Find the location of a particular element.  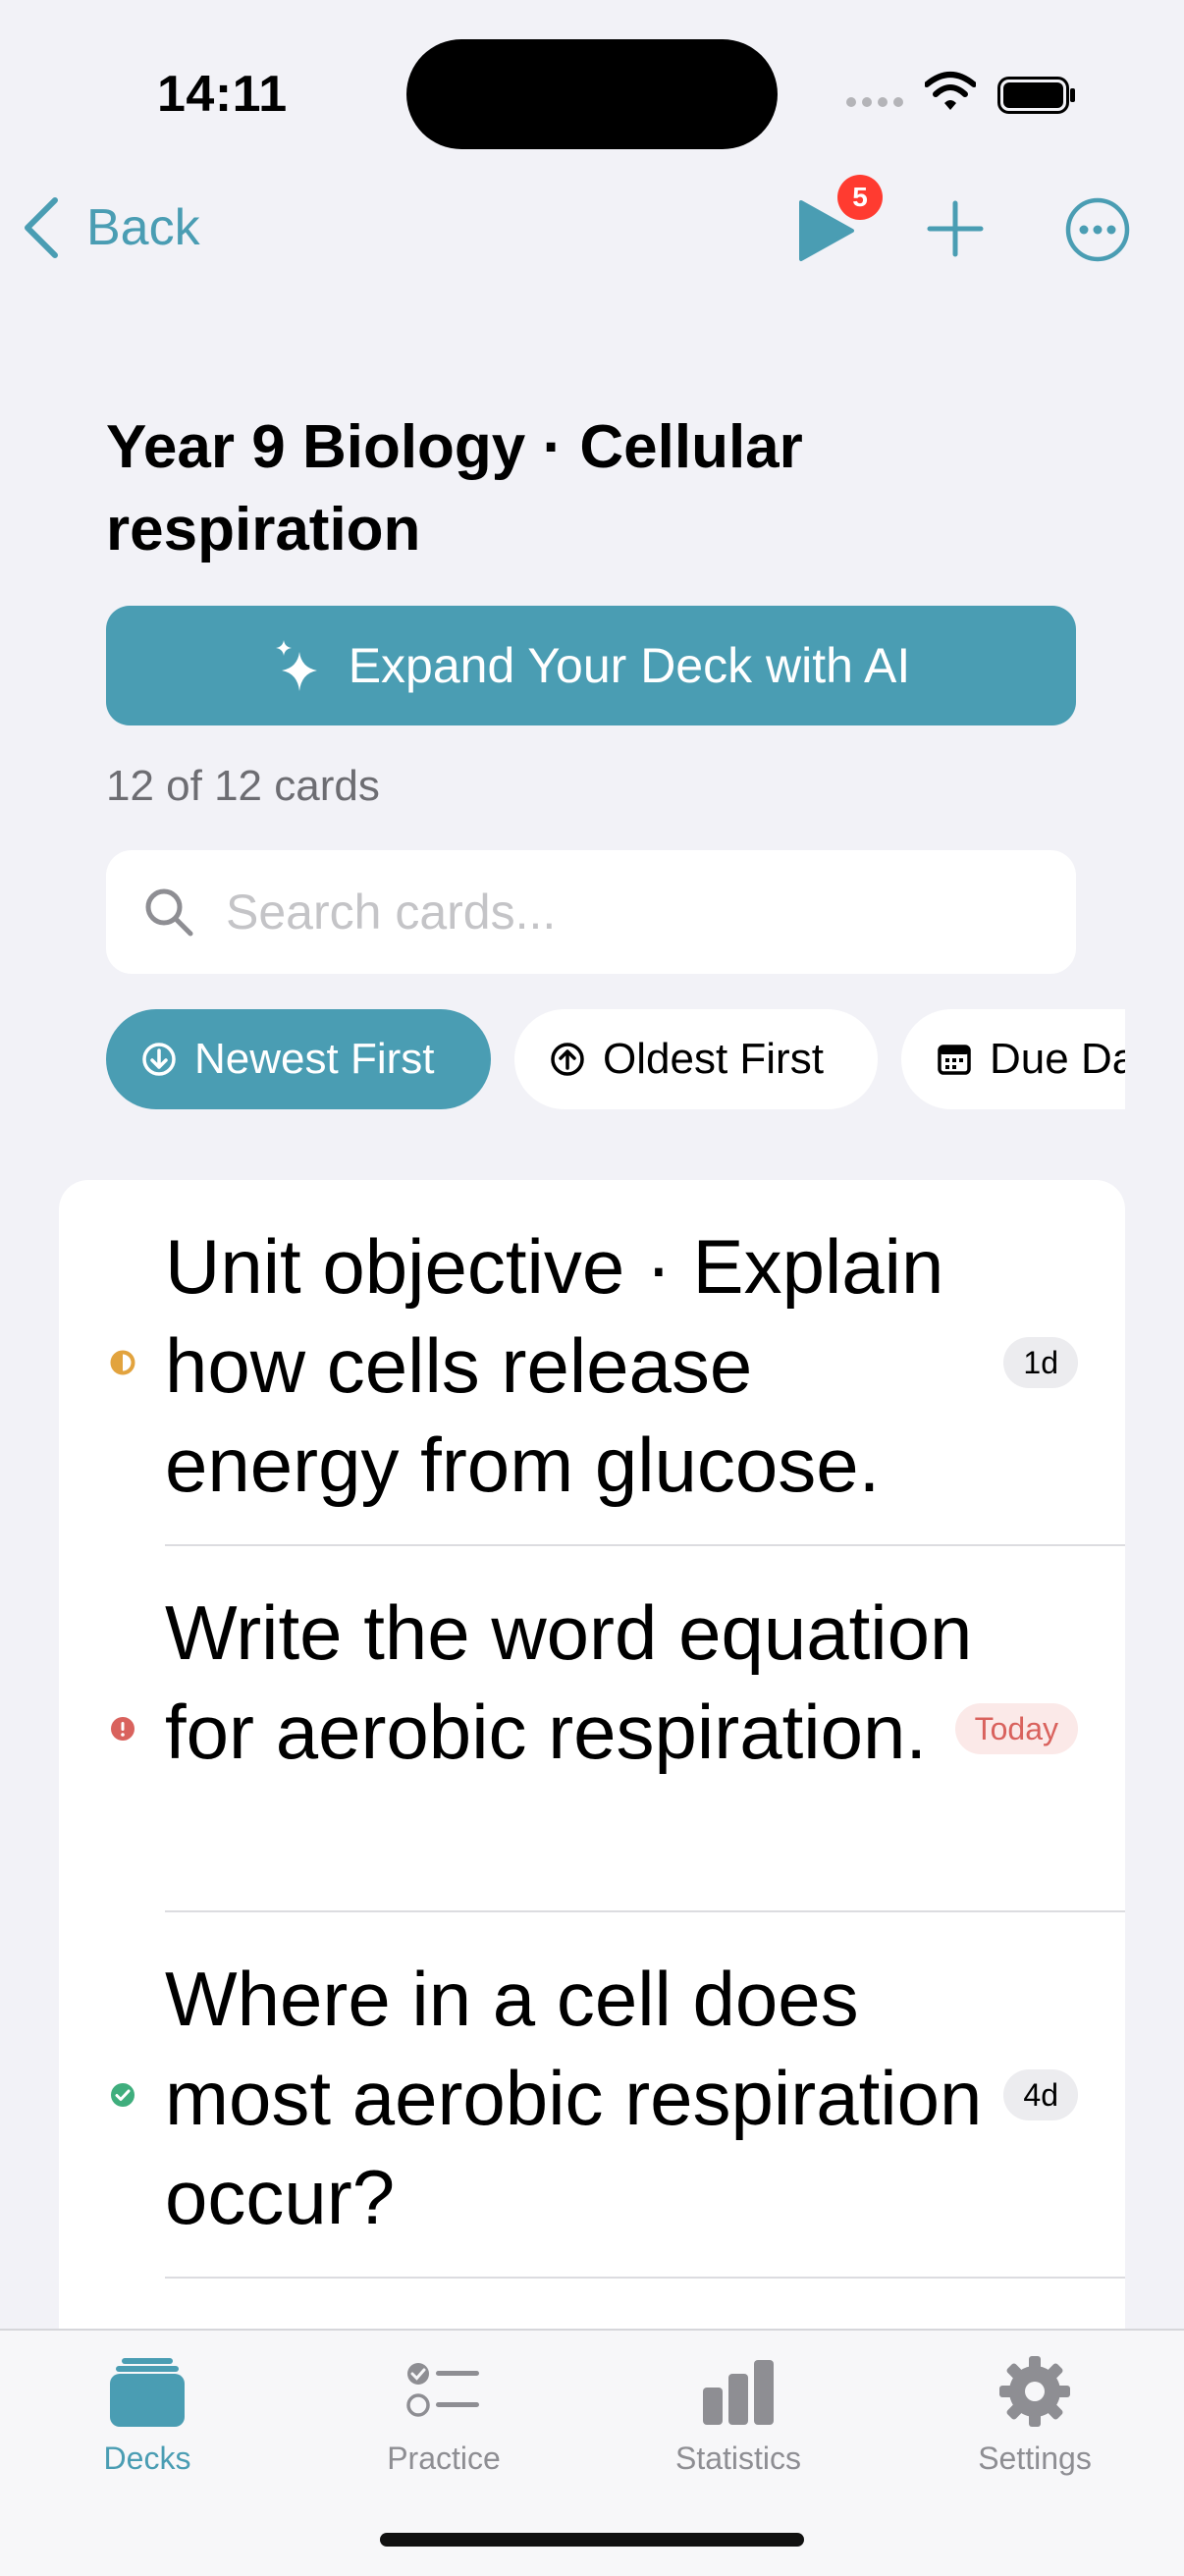

due-badge: 4d is located at coordinates (1041, 2094).